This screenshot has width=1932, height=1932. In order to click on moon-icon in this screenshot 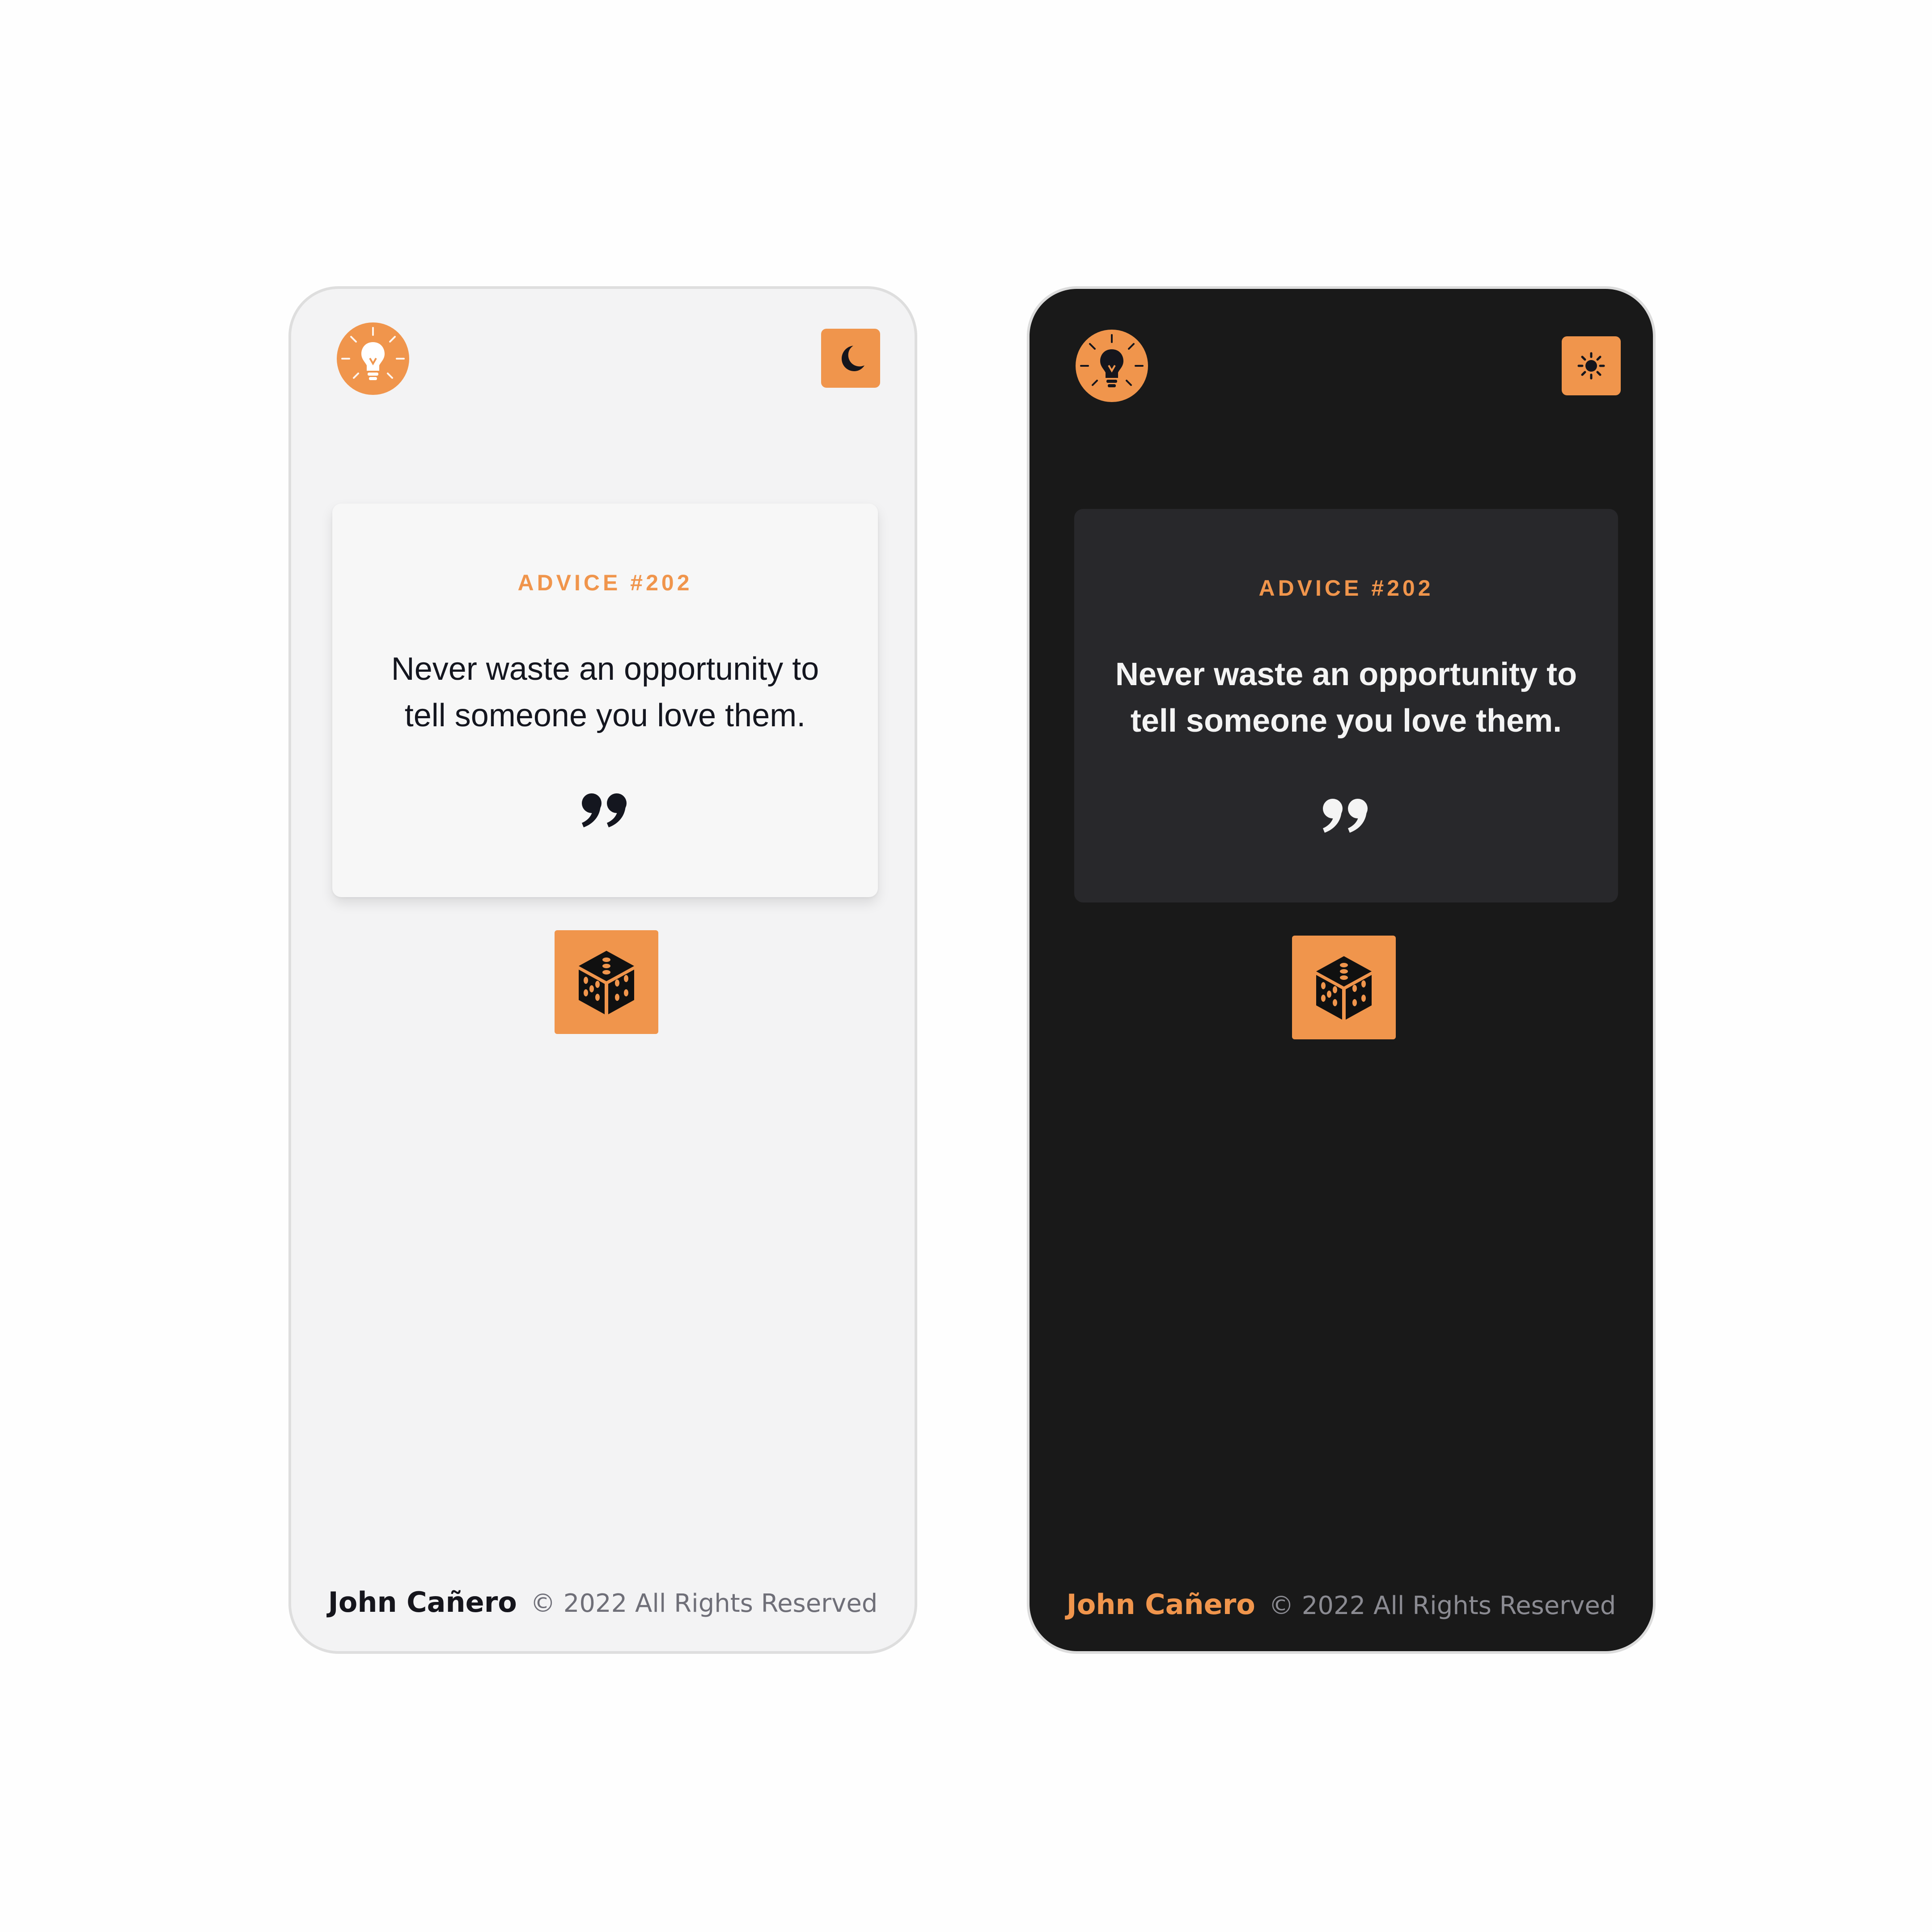, I will do `click(853, 358)`.